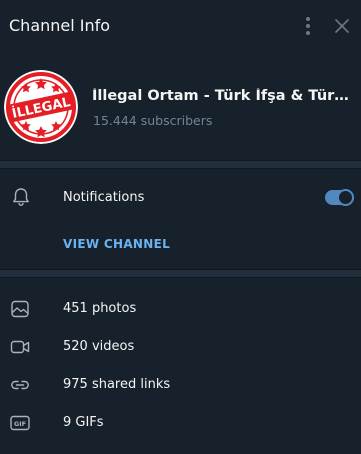 This screenshot has width=361, height=454. Describe the element at coordinates (104, 197) in the screenshot. I see `notifications-label: Notifications` at that location.